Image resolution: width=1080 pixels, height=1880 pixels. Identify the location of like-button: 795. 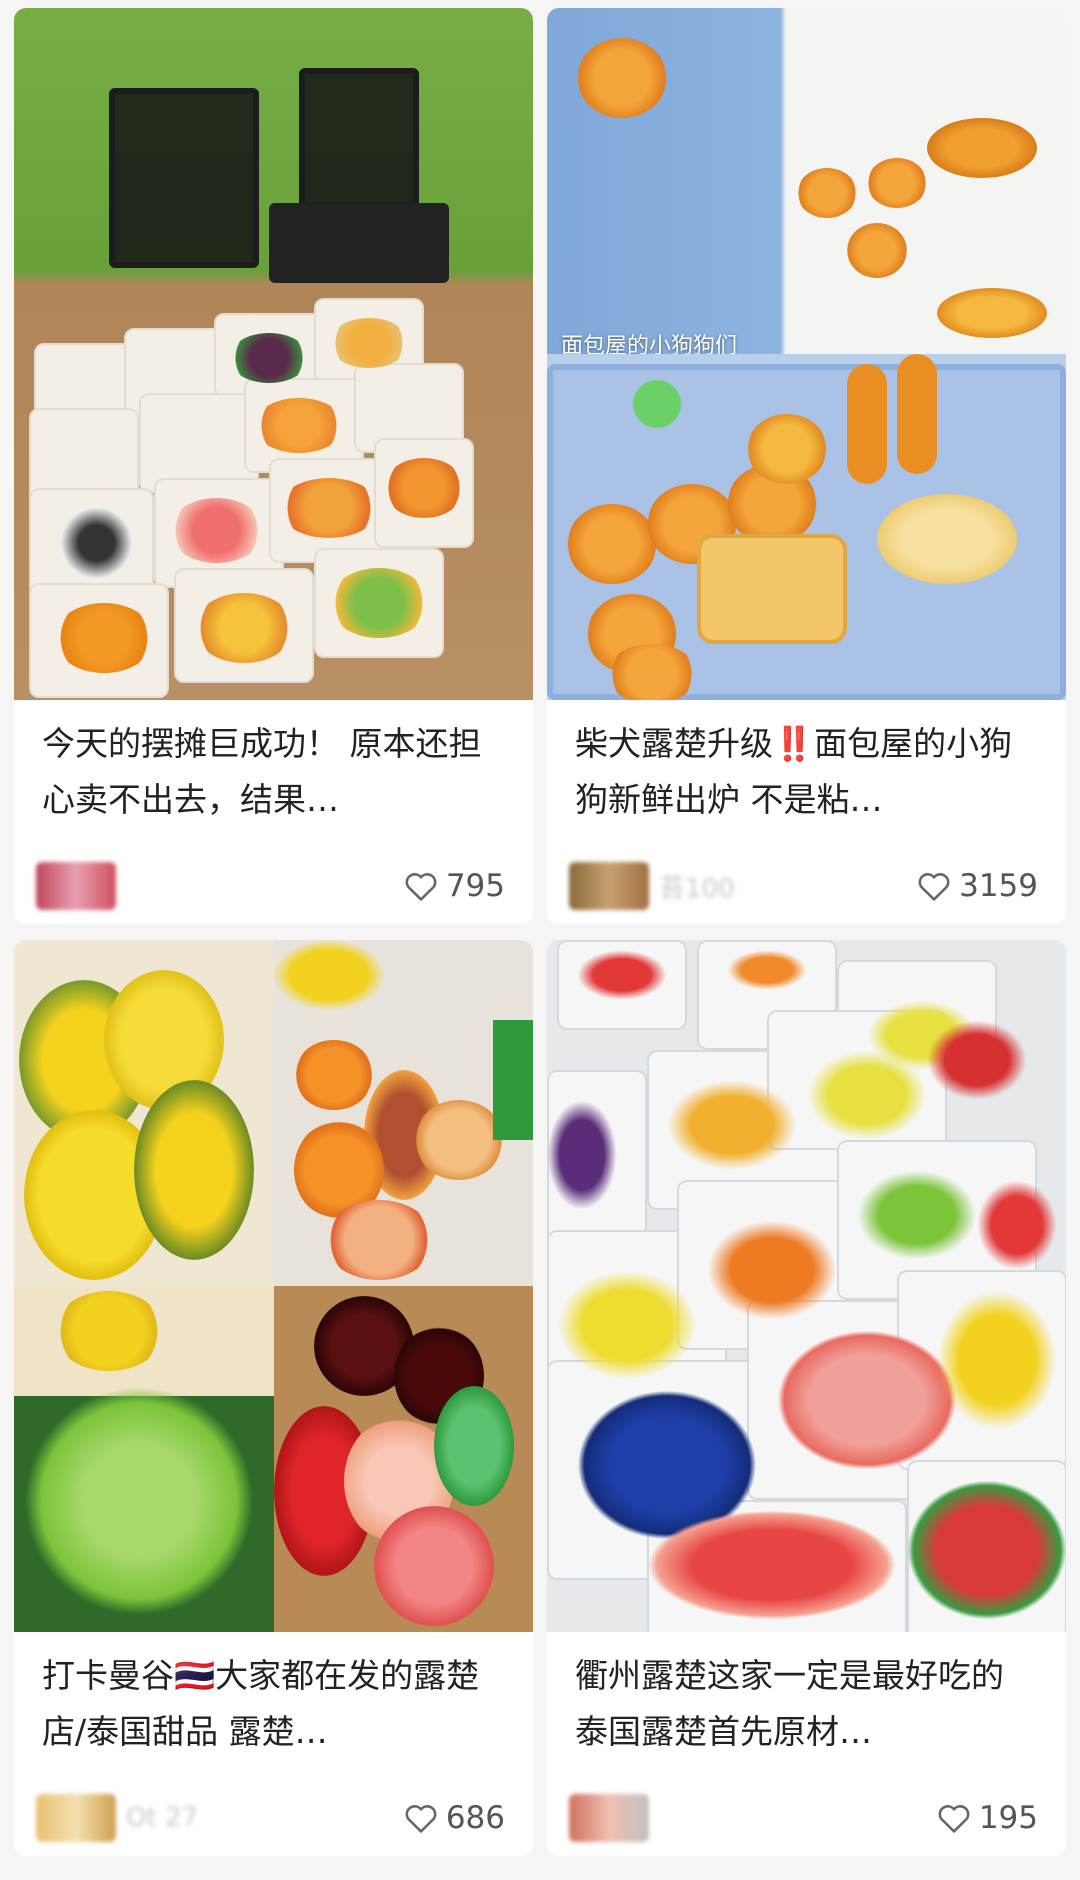
(454, 886).